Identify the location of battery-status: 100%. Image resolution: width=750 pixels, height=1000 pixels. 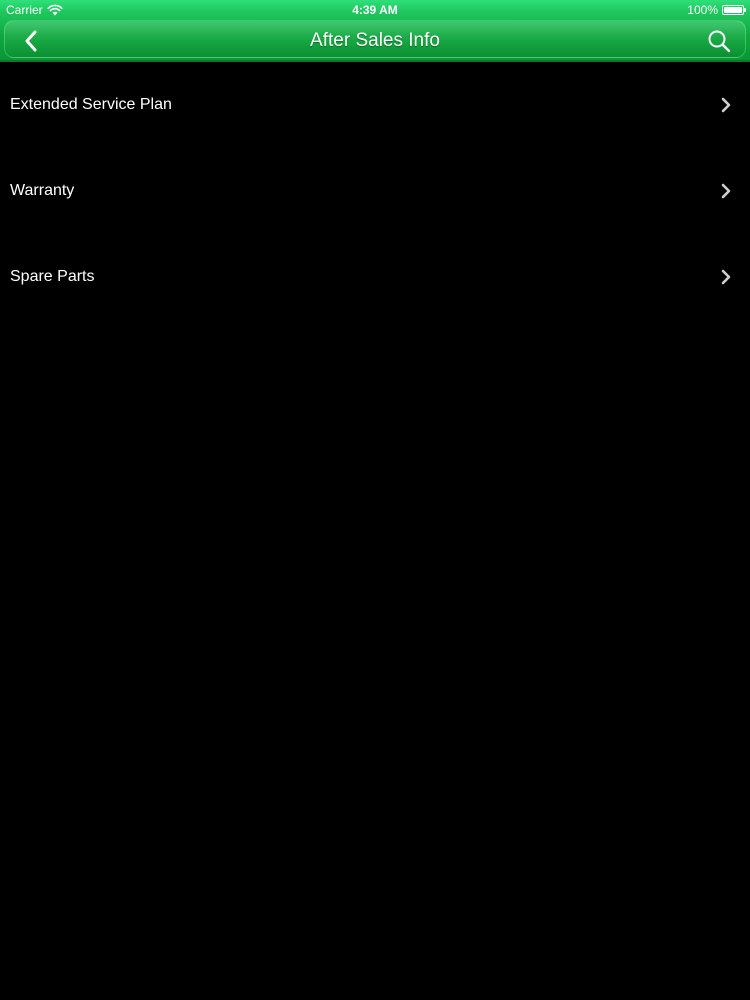
(716, 10).